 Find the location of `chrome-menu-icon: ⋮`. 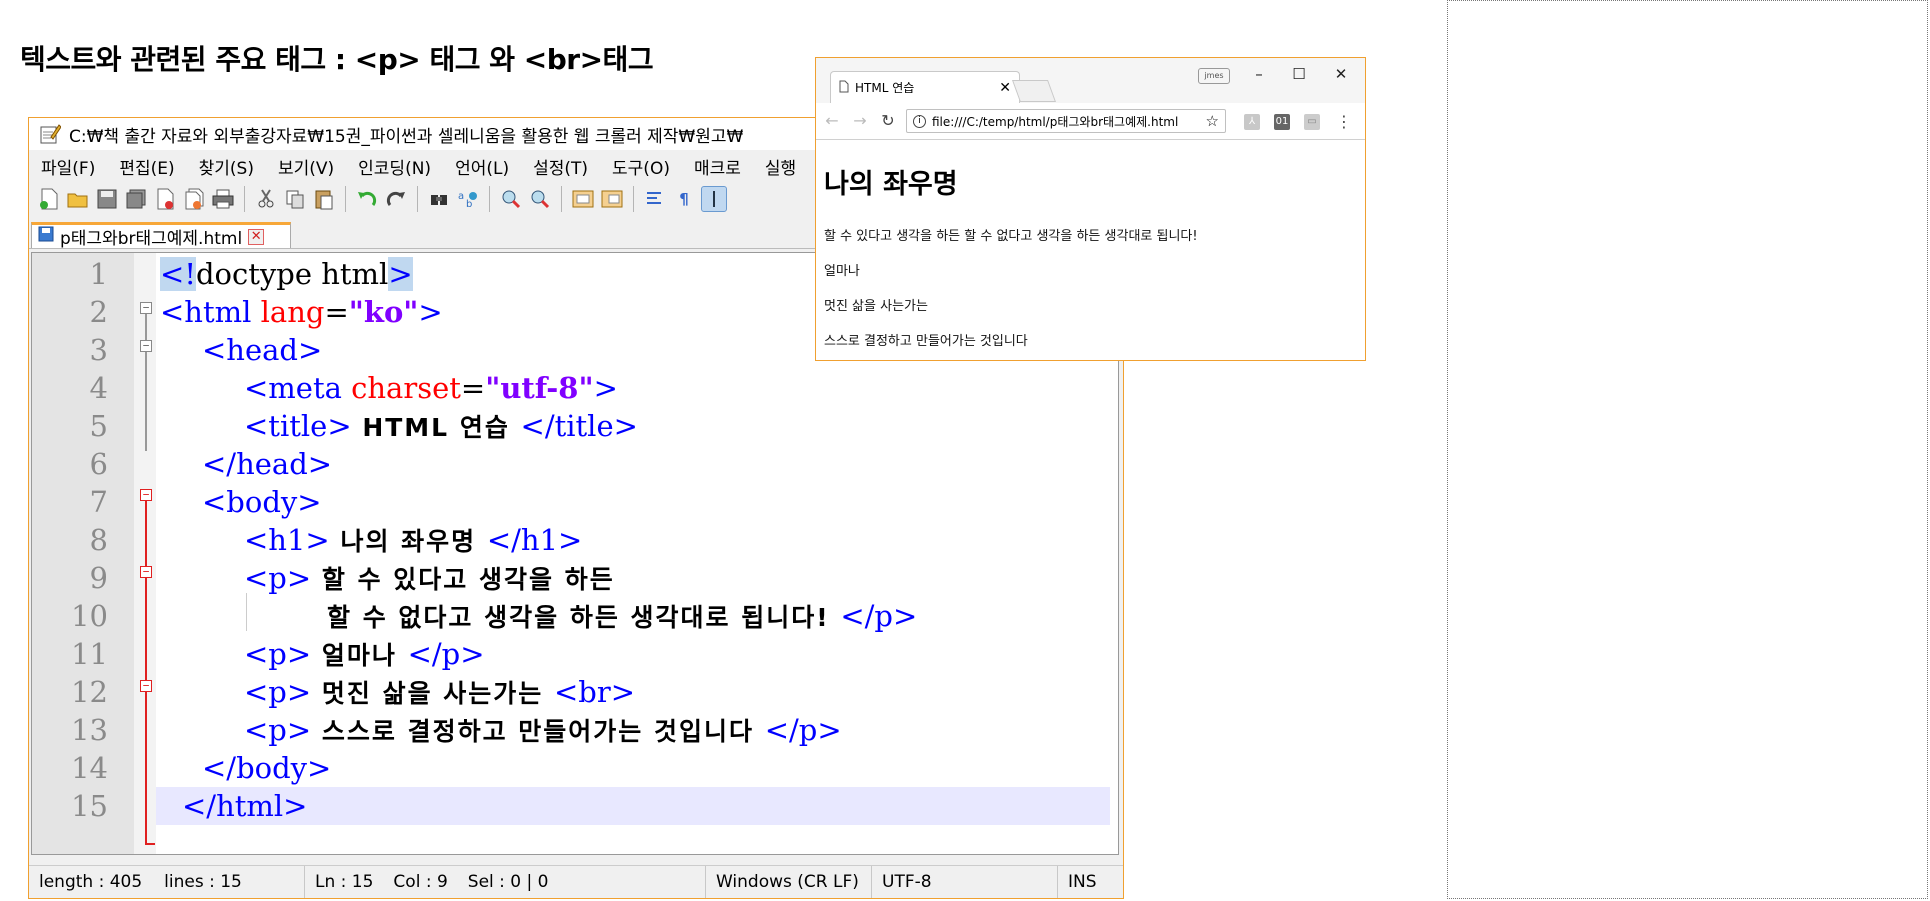

chrome-menu-icon: ⋮ is located at coordinates (1344, 121).